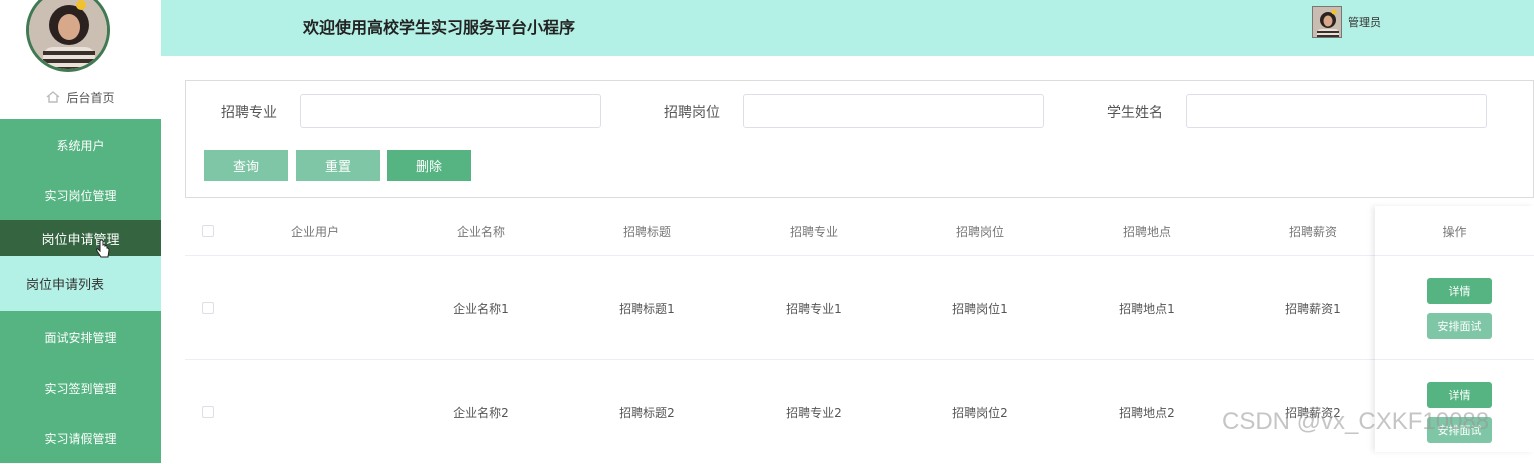 The width and height of the screenshot is (1534, 464). I want to click on cell-title: 招聘标题2, so click(647, 412).